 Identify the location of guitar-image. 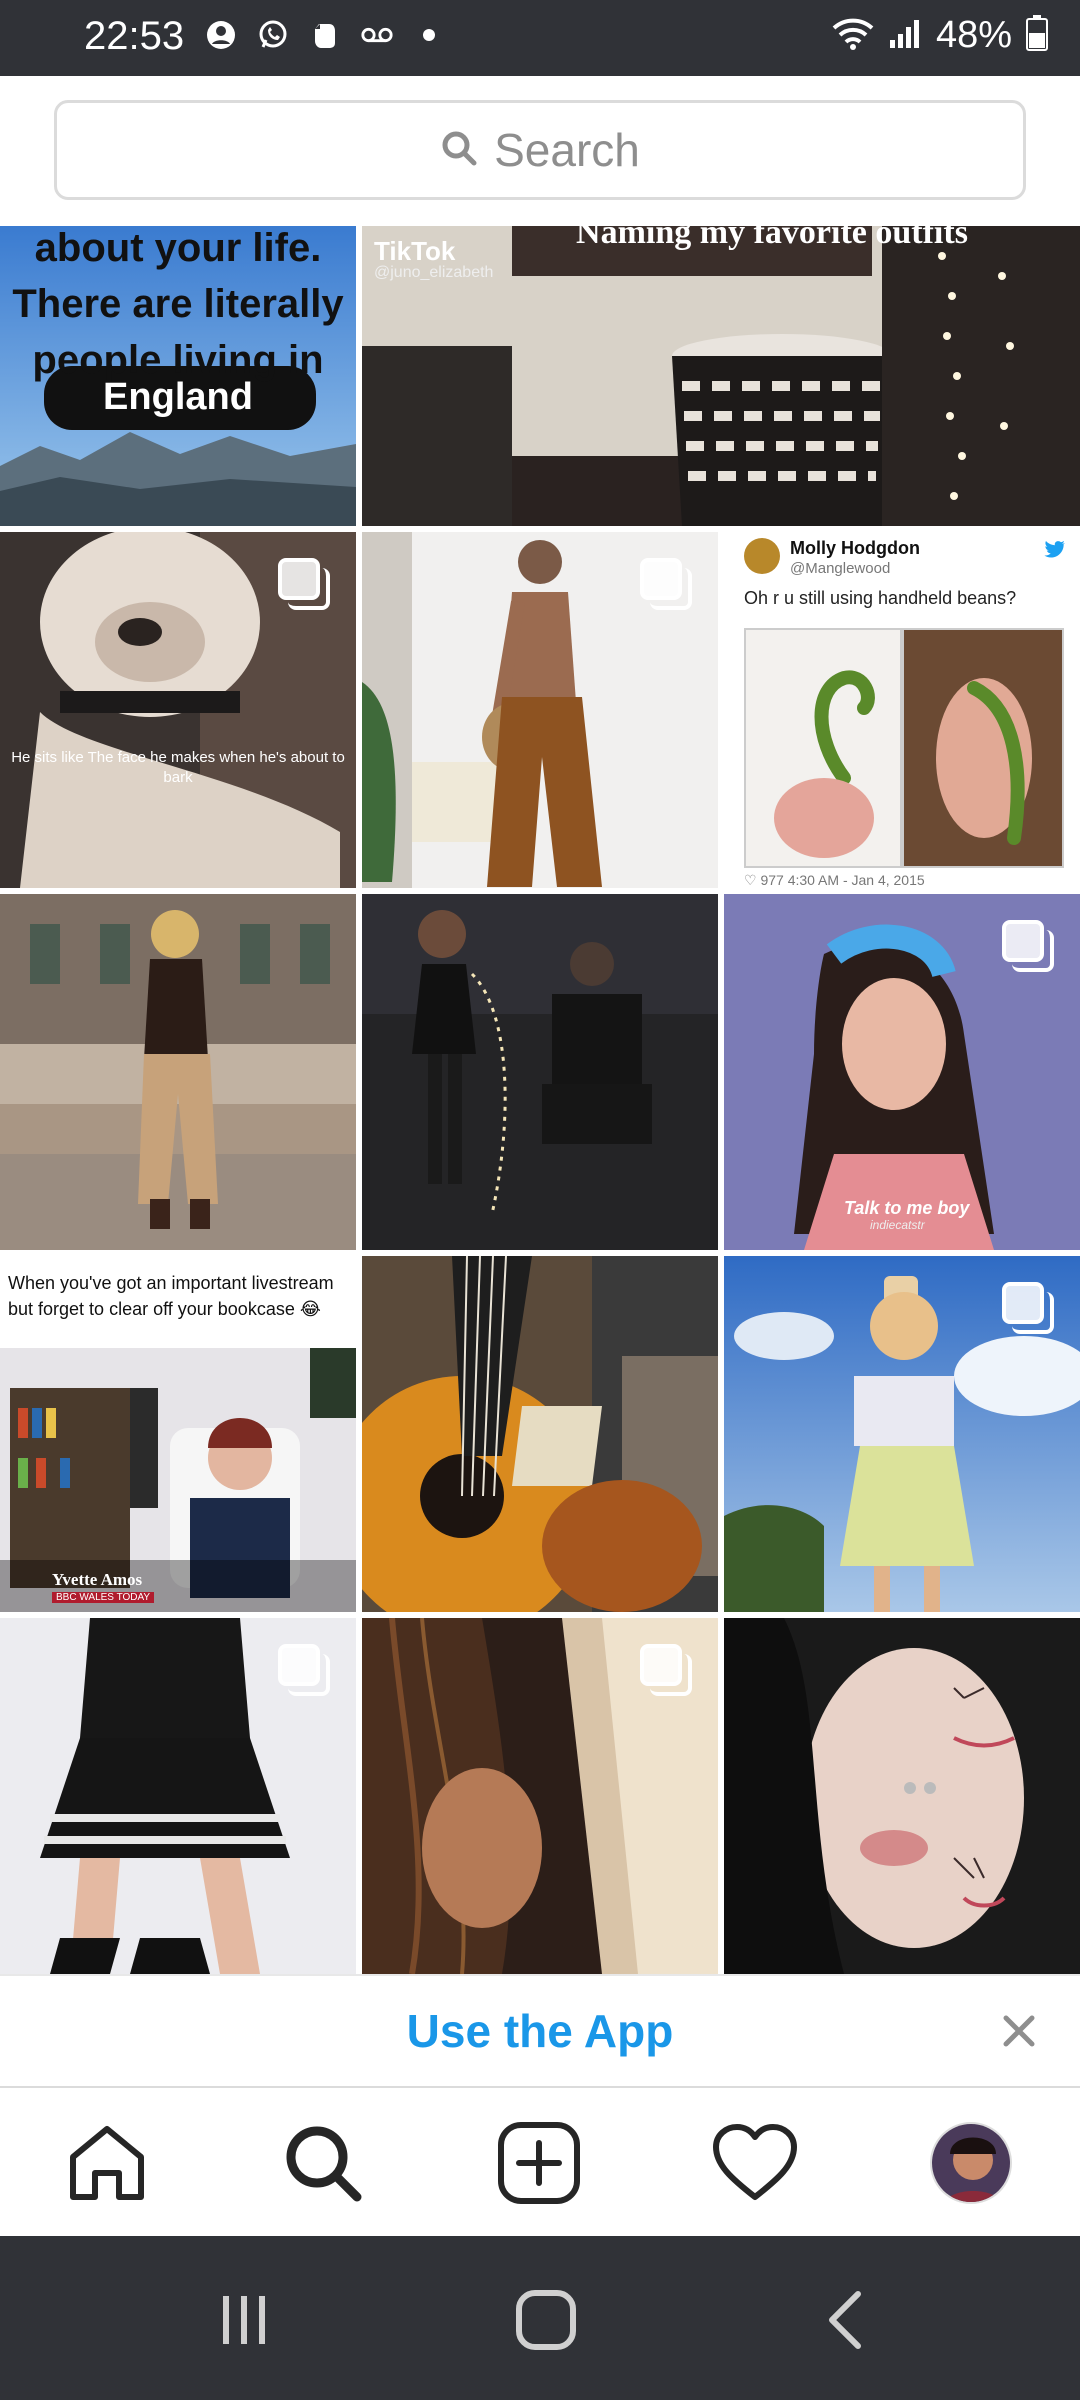
(540, 1434).